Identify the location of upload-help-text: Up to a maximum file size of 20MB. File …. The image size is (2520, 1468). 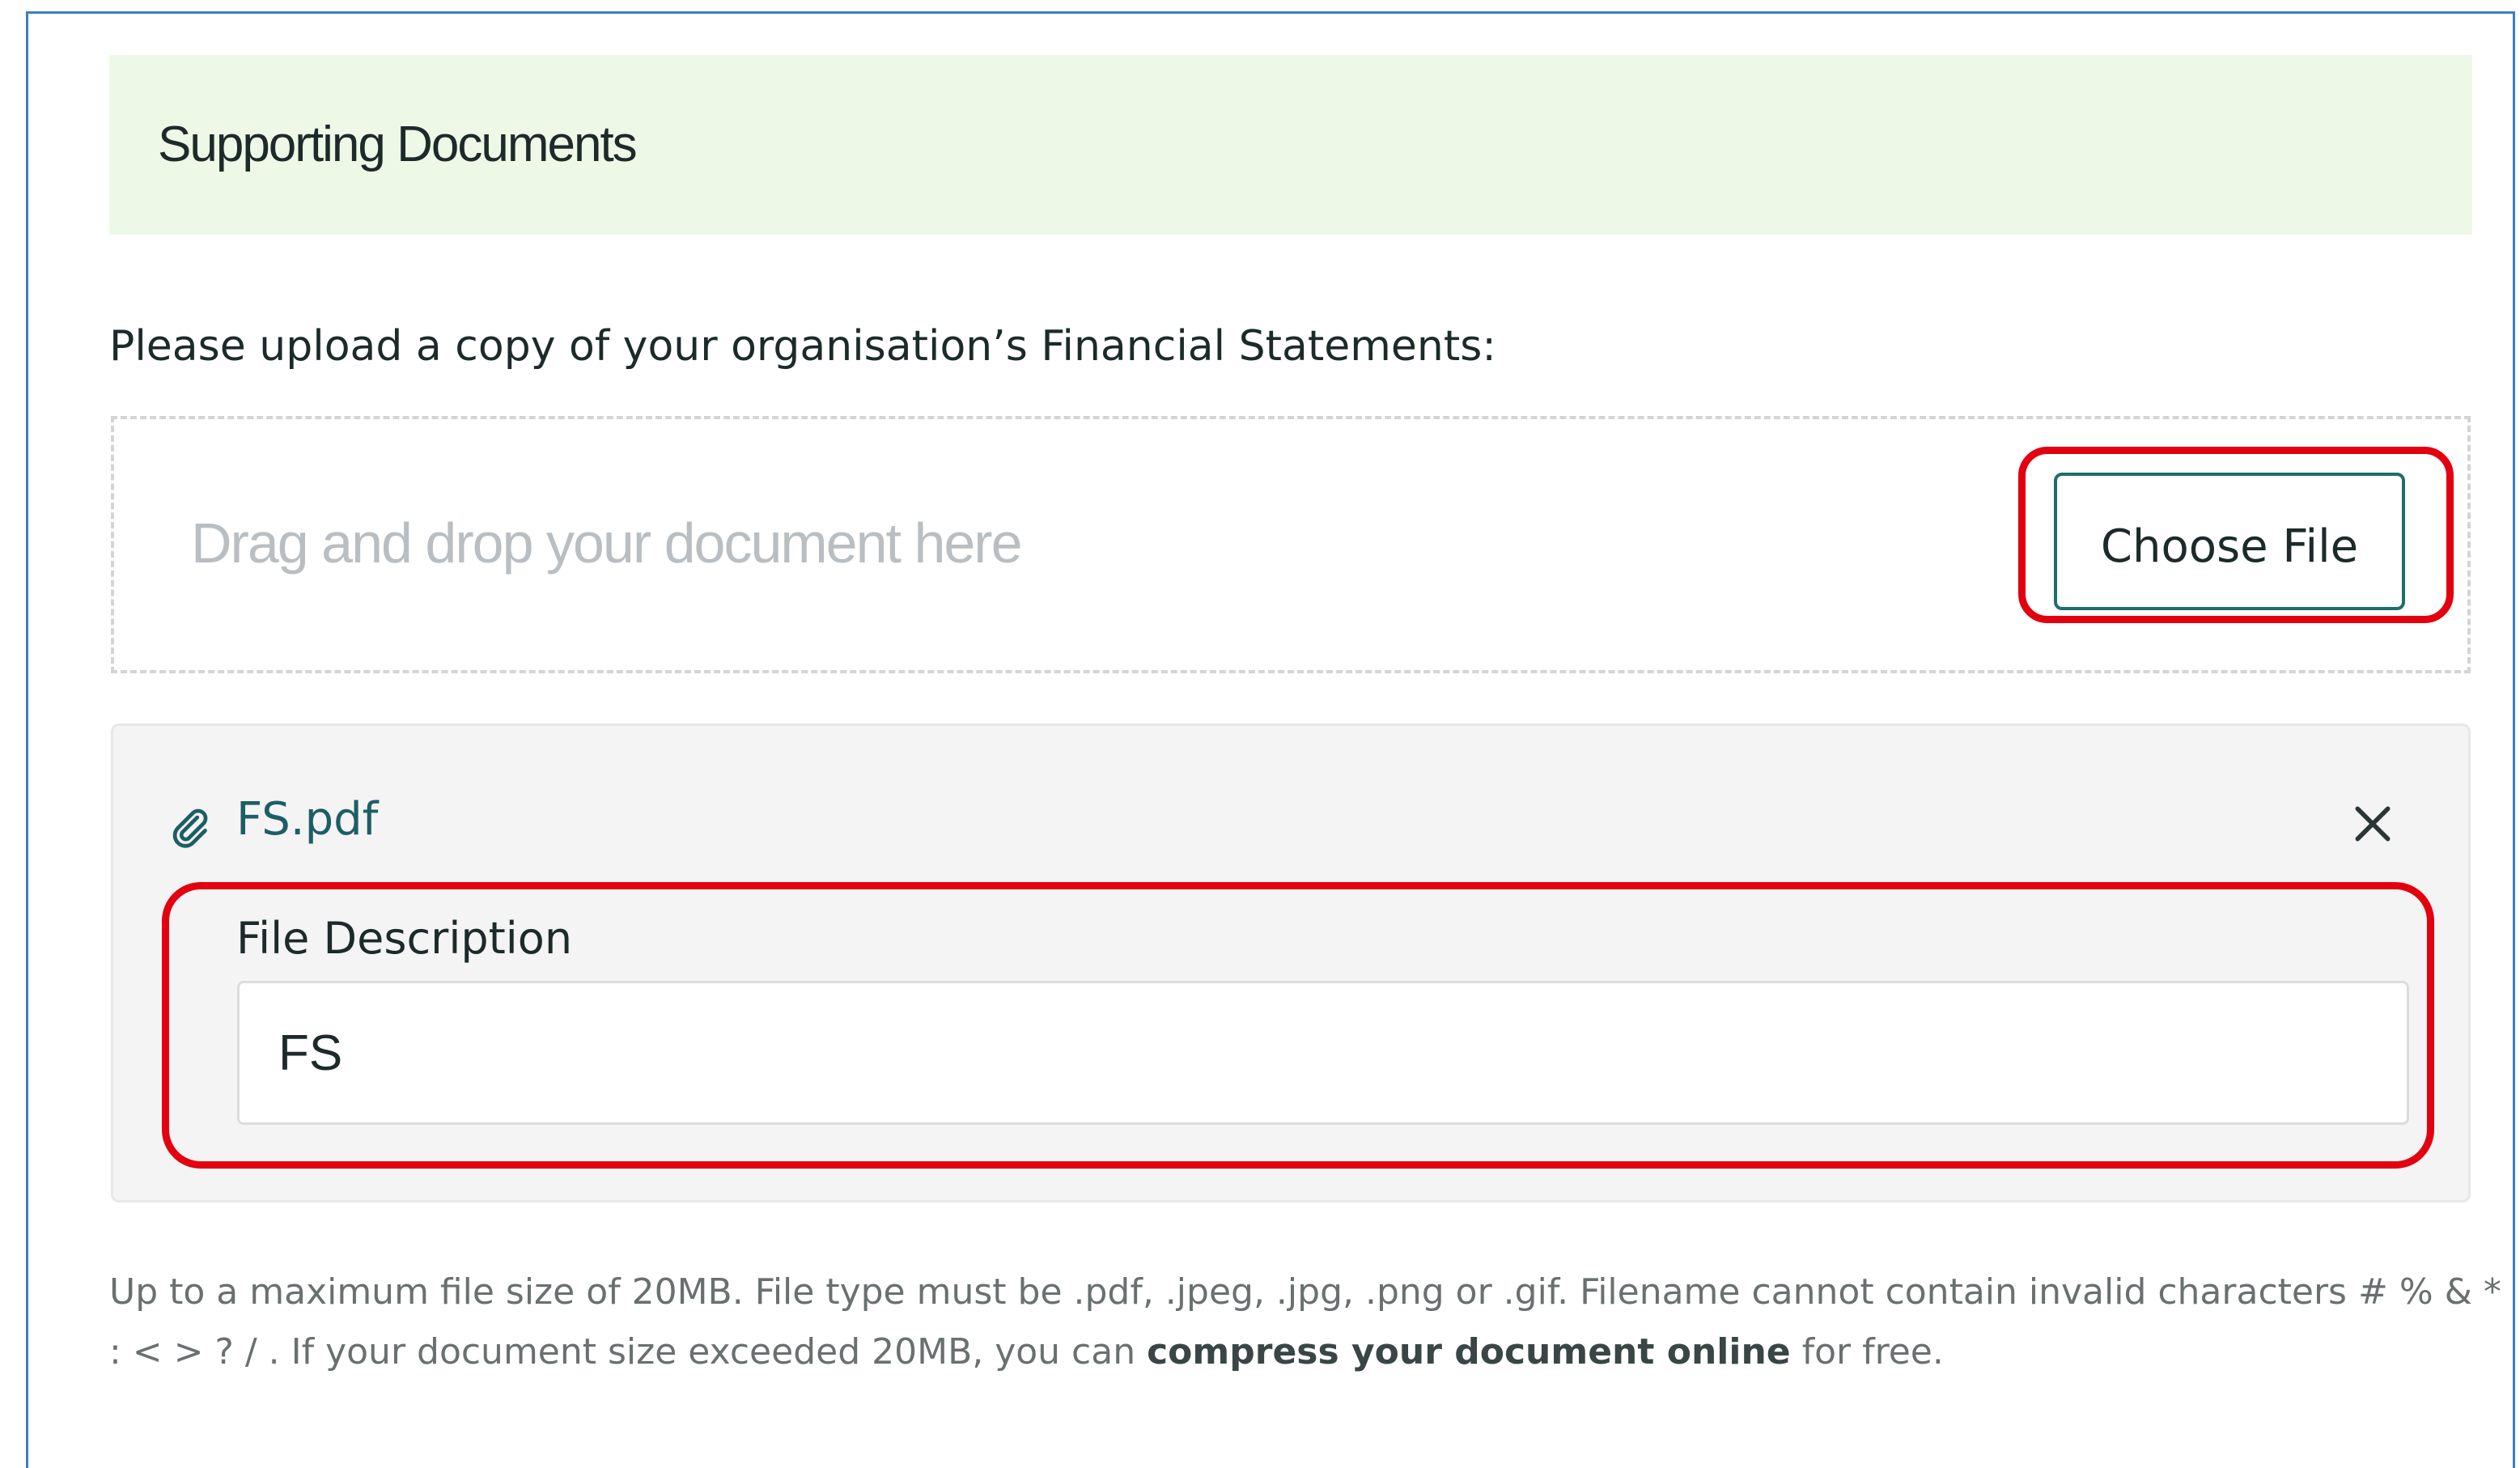
(1307, 1322).